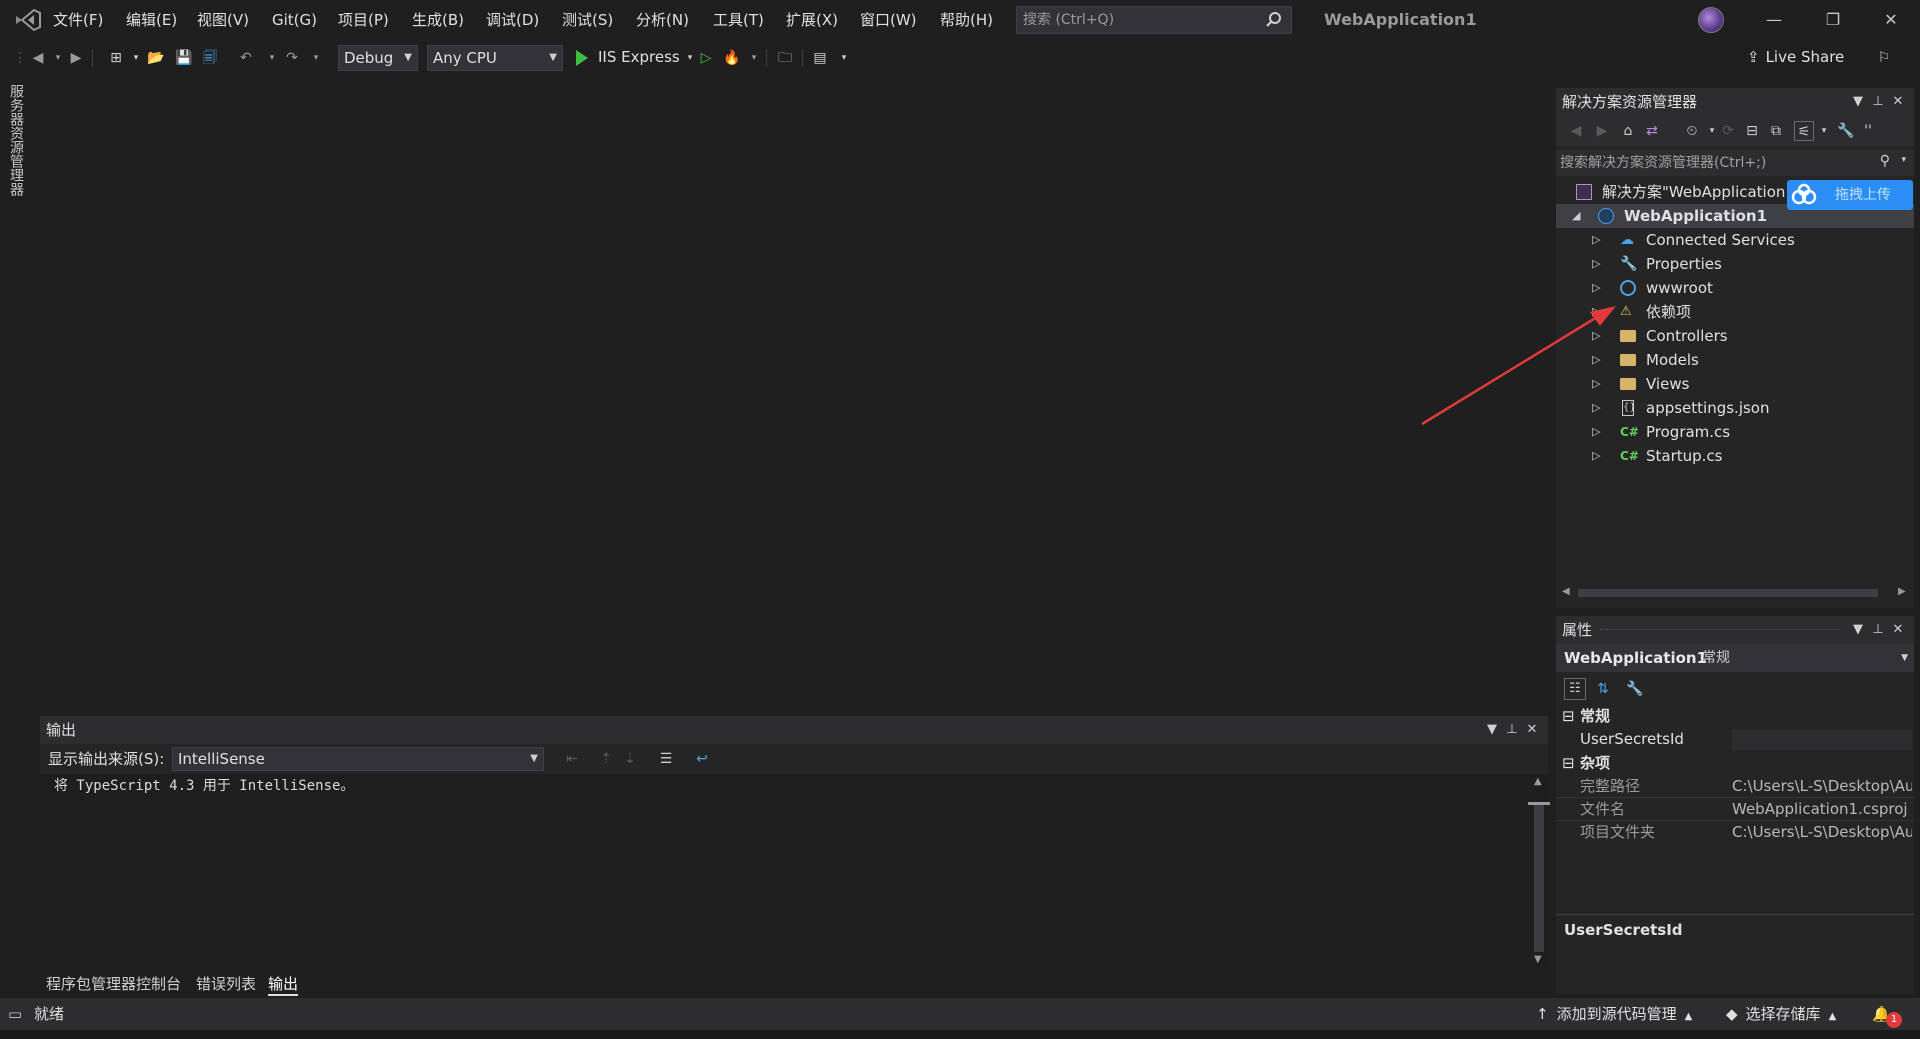 This screenshot has height=1039, width=1920. Describe the element at coordinates (495, 58) in the screenshot. I see `platform-dropdown: Any CPU ▼` at that location.